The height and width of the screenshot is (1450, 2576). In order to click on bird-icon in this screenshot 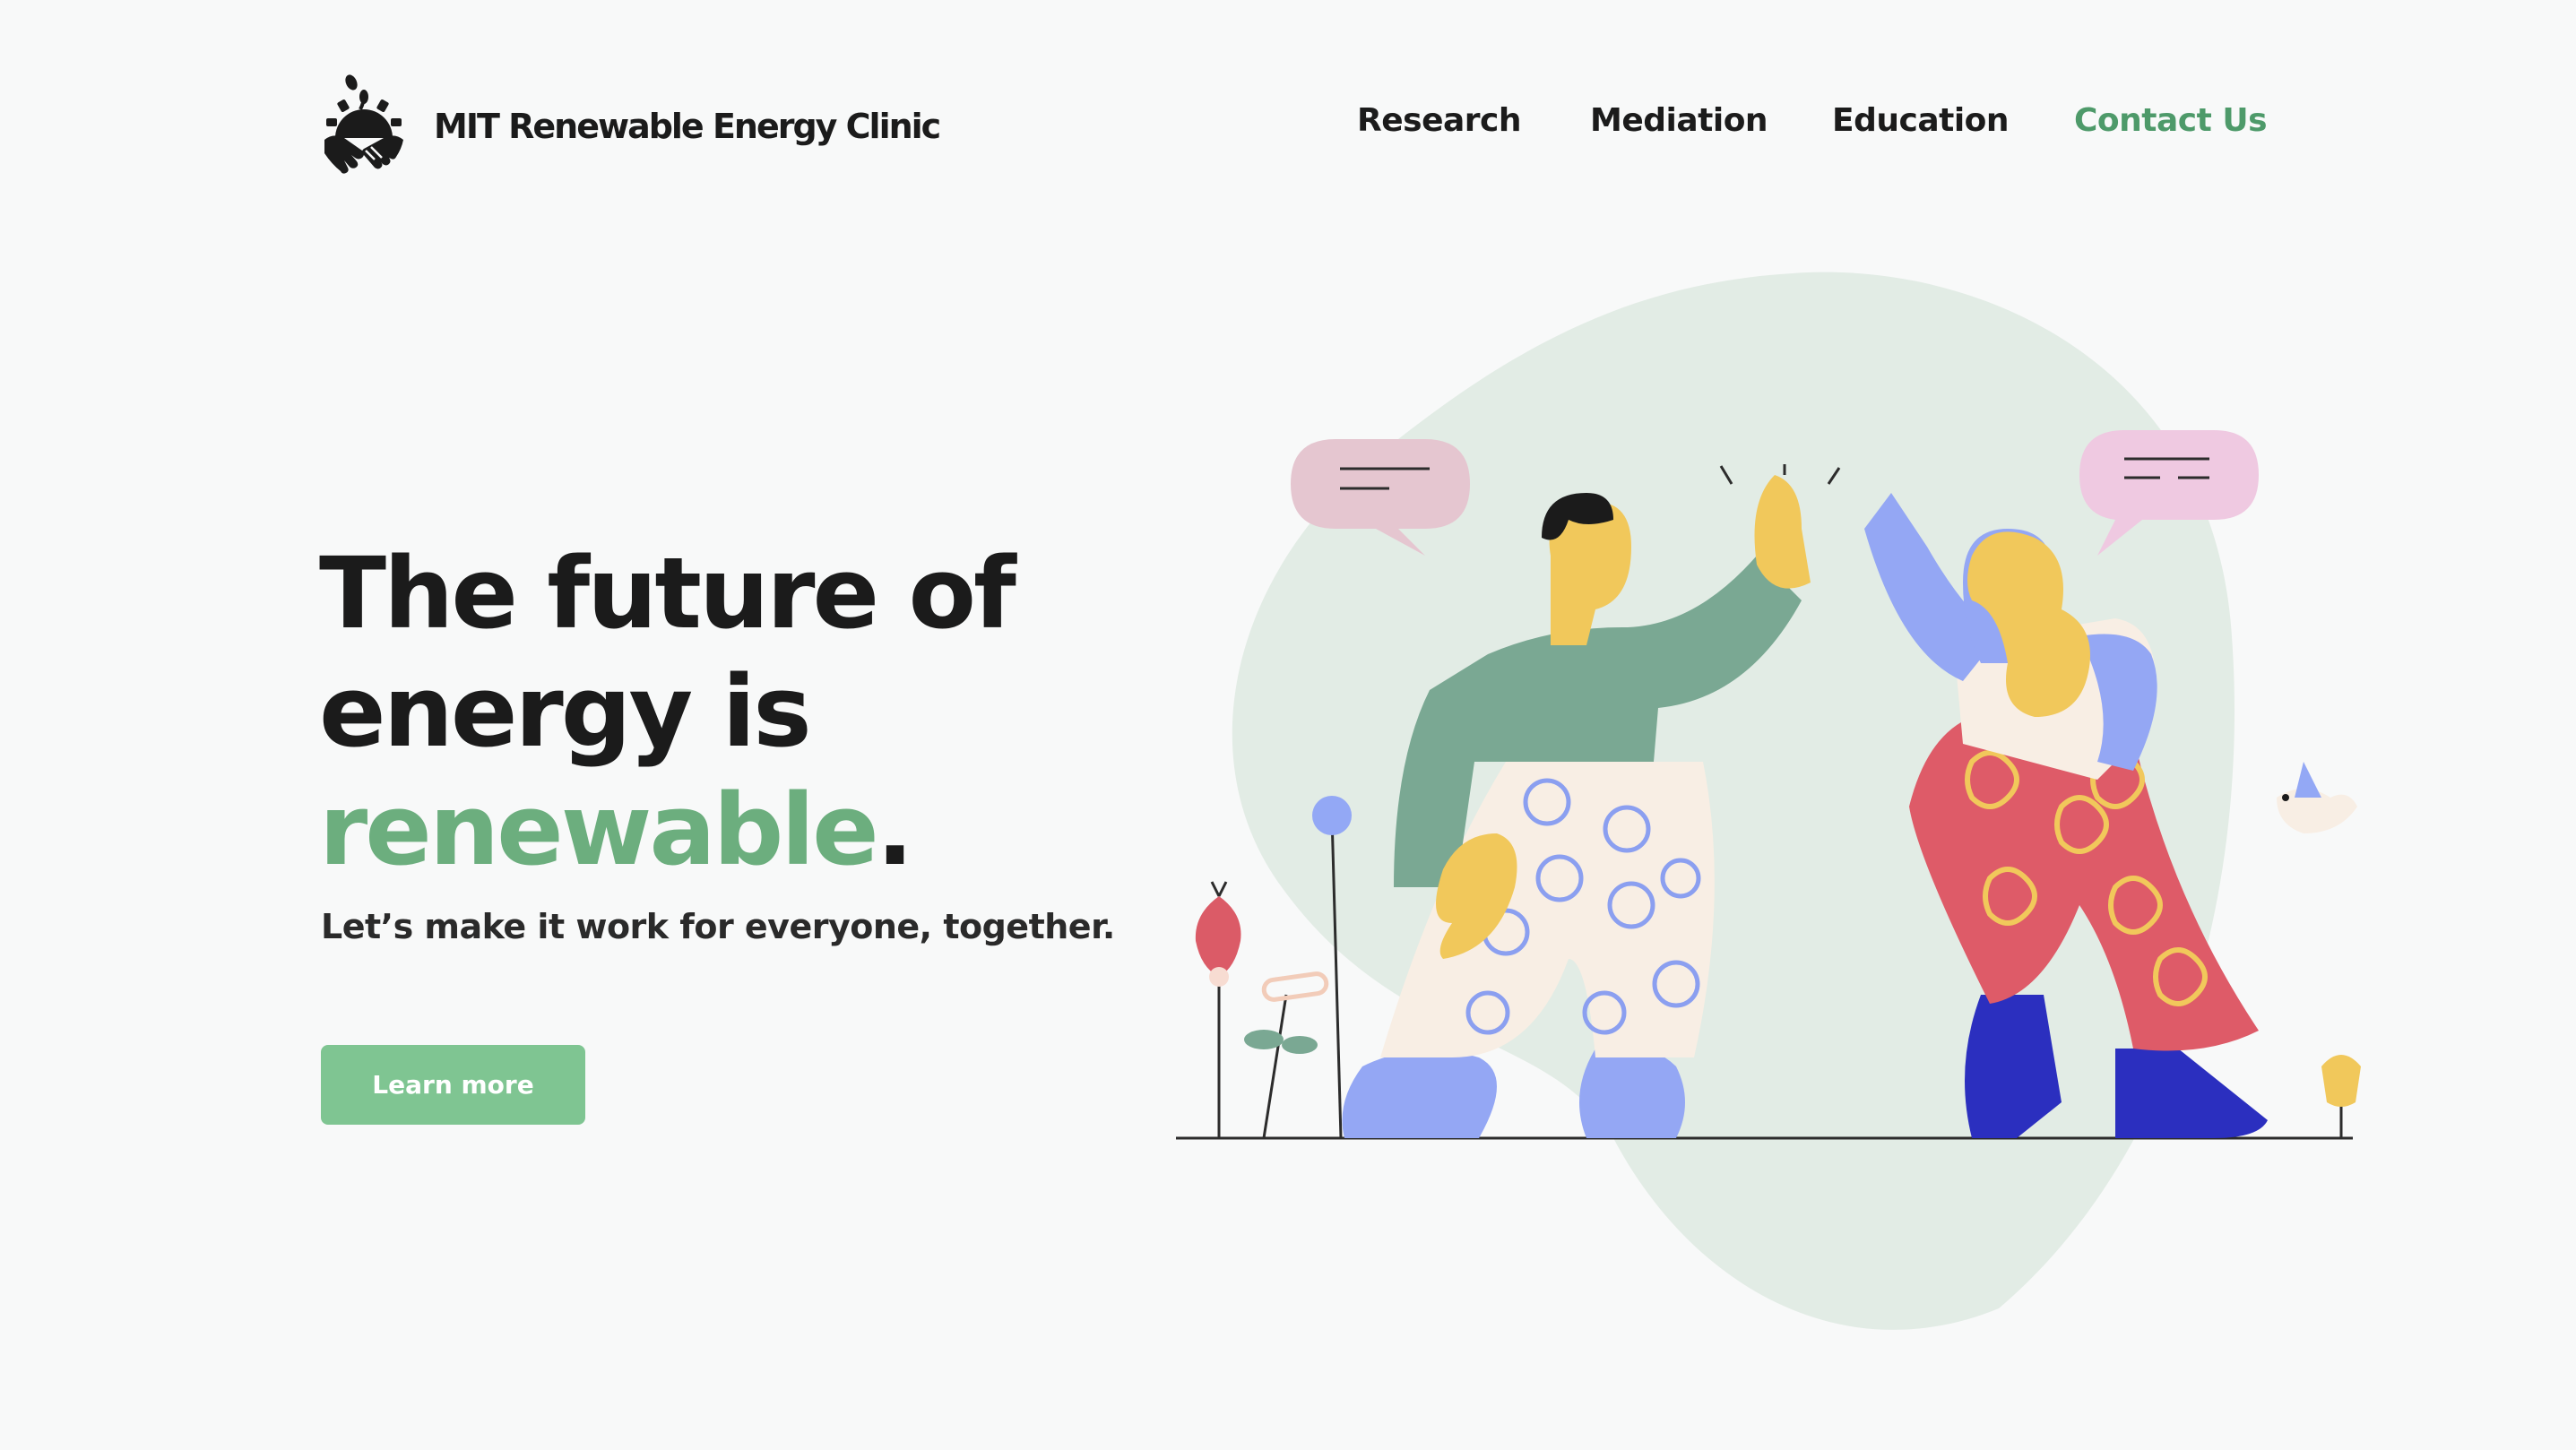, I will do `click(2317, 797)`.